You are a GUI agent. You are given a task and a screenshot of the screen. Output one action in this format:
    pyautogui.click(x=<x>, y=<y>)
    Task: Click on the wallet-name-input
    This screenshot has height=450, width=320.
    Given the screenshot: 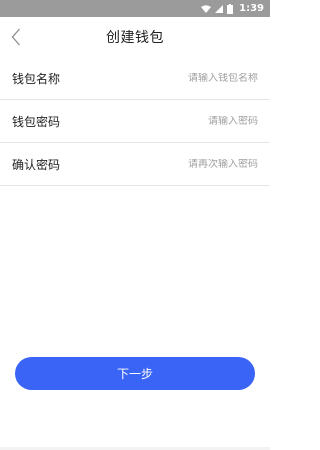 What is the action you would take?
    pyautogui.click(x=198, y=78)
    